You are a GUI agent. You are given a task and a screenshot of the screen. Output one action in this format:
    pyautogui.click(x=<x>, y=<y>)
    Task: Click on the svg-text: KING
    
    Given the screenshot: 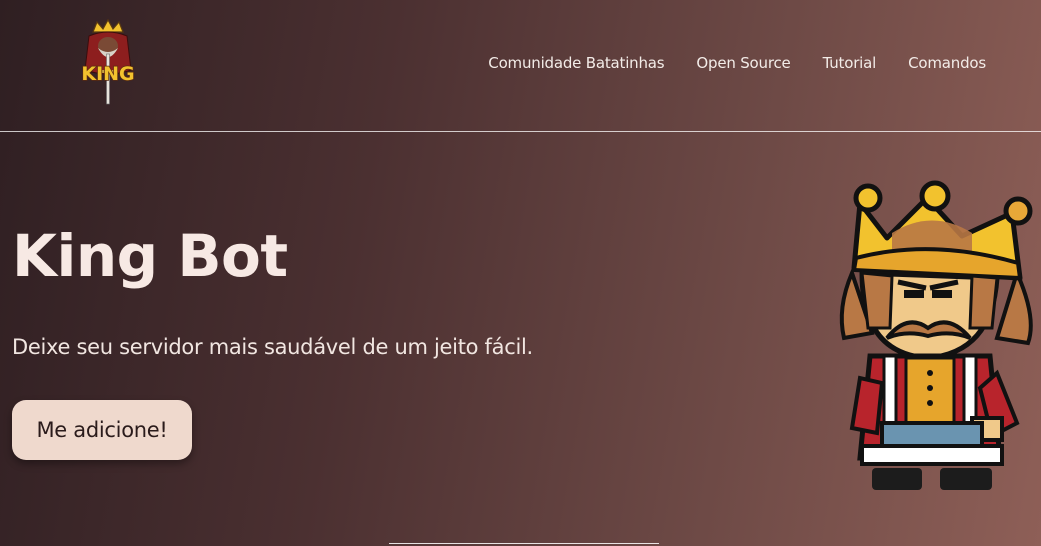 What is the action you would take?
    pyautogui.click(x=107, y=74)
    